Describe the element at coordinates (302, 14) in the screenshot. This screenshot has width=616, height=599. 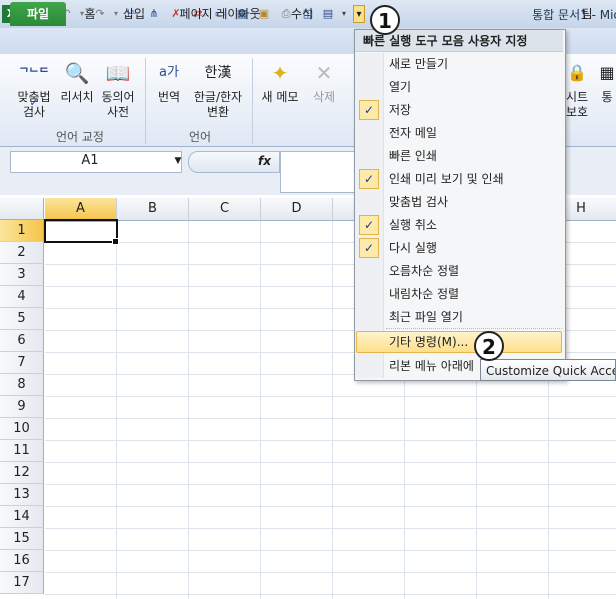
I see `tab-formulas: 수식` at that location.